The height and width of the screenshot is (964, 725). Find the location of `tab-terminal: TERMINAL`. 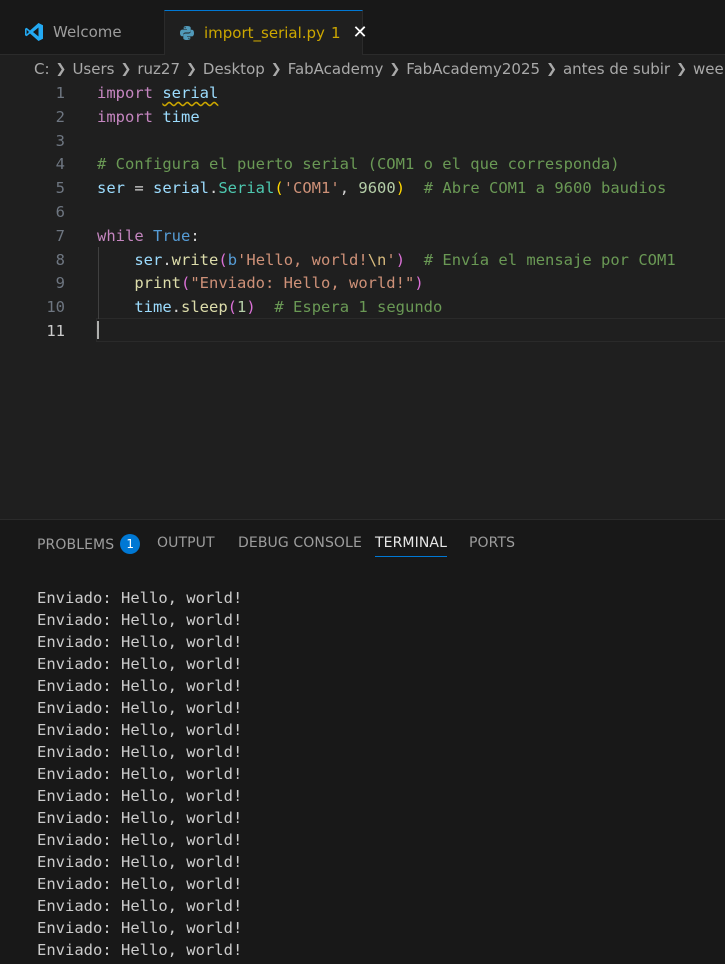

tab-terminal: TERMINAL is located at coordinates (411, 546).